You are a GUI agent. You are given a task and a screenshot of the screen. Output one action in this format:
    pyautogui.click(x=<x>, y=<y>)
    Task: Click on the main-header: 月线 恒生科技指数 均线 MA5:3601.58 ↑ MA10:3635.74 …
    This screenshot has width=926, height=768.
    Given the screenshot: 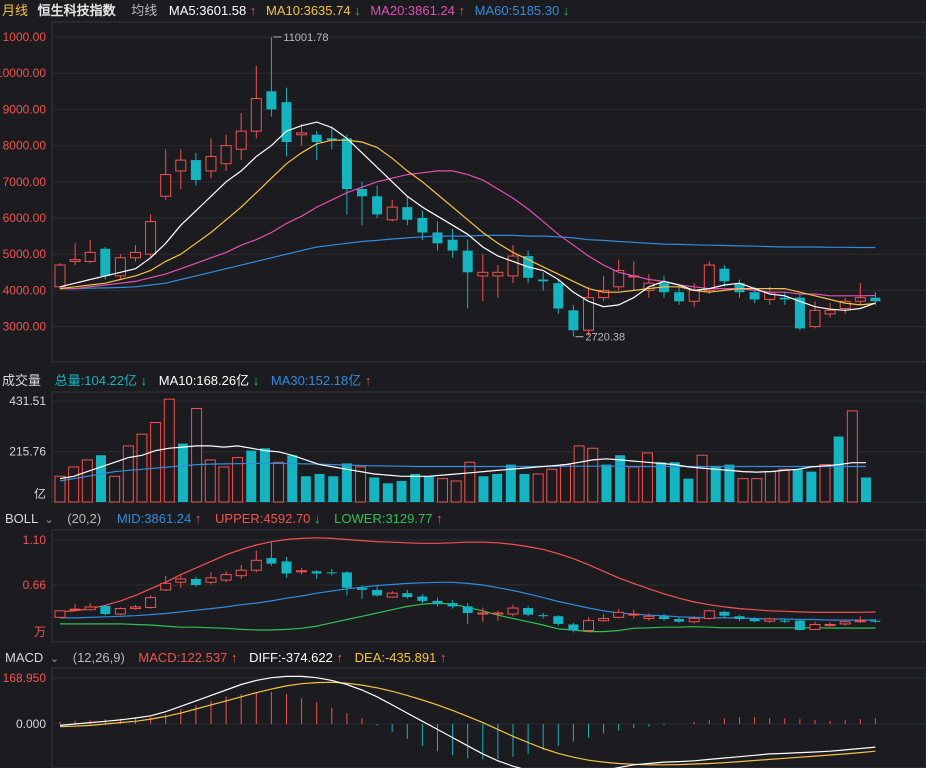 What is the action you would take?
    pyautogui.click(x=285, y=10)
    